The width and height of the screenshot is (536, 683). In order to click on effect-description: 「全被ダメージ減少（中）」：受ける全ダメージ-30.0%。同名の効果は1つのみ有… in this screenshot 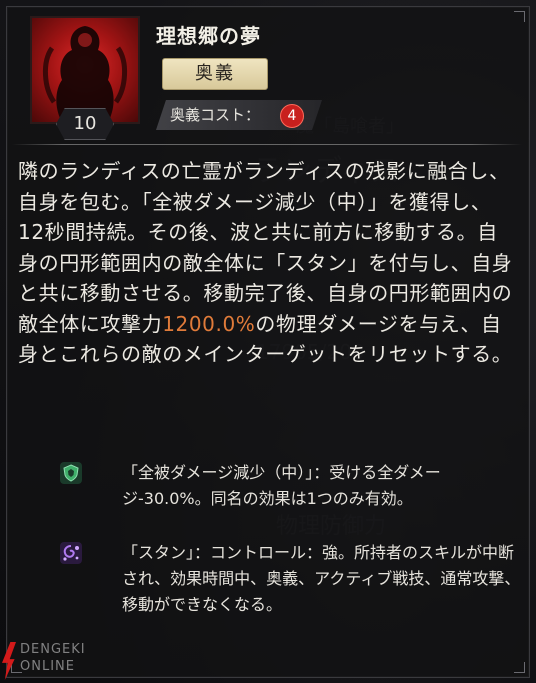, I will do `click(281, 485)`.